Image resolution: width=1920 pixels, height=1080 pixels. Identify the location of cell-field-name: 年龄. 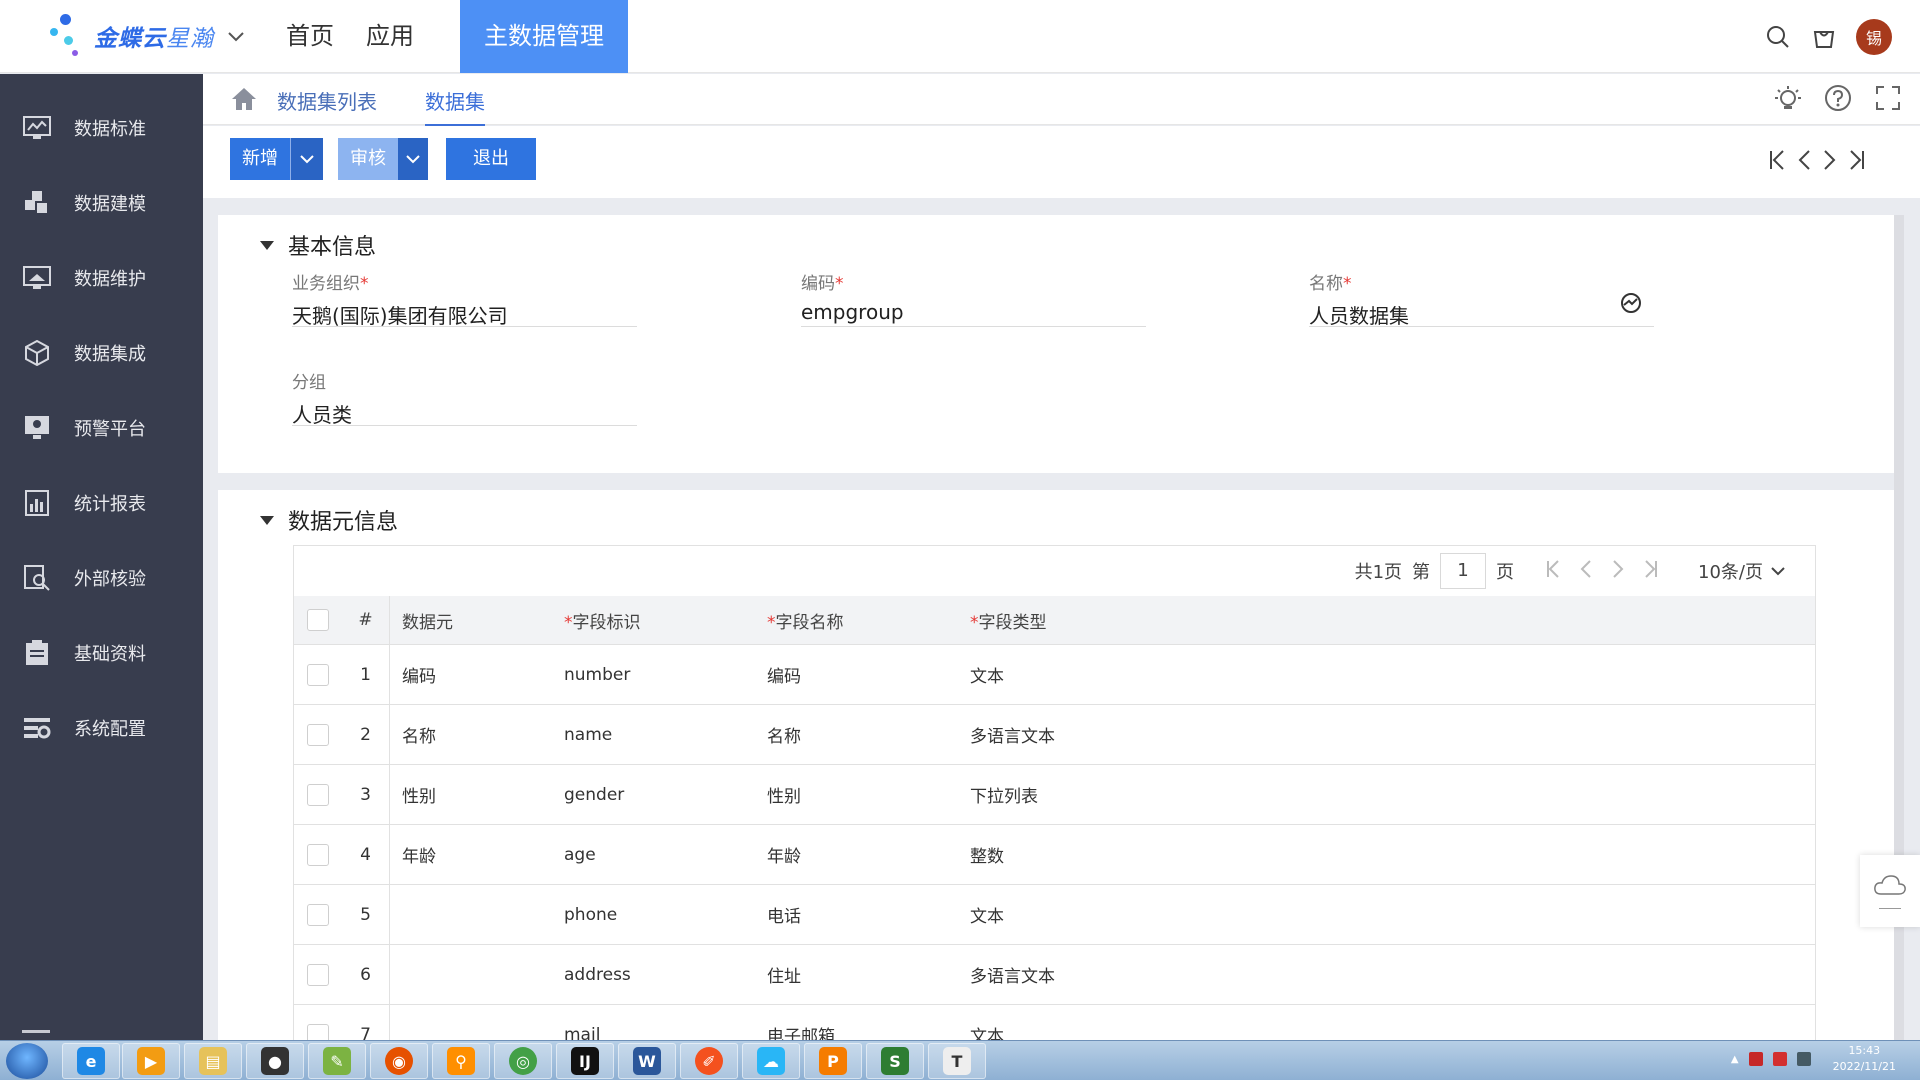
(868, 854).